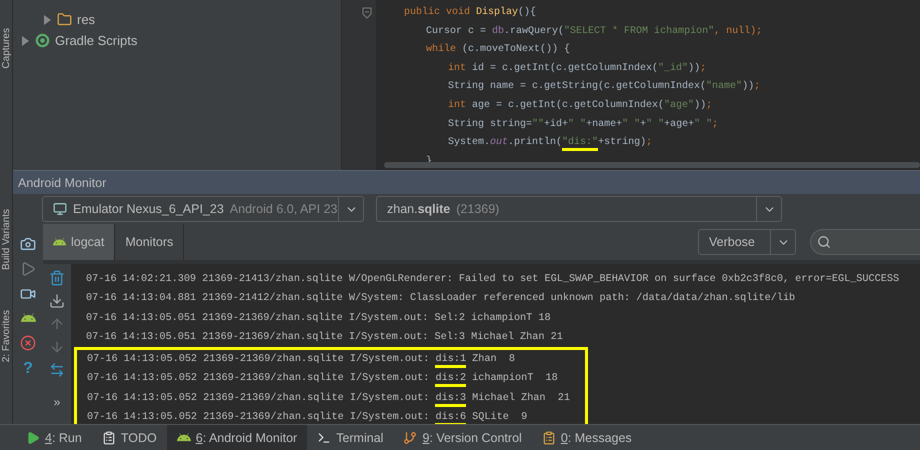 Image resolution: width=920 pixels, height=450 pixels. I want to click on log-line: 07-16 14:13:05.051 21369-21369/zhan.sqlite I/System.out: Sel:3 Michael Zhan 21, so click(324, 337).